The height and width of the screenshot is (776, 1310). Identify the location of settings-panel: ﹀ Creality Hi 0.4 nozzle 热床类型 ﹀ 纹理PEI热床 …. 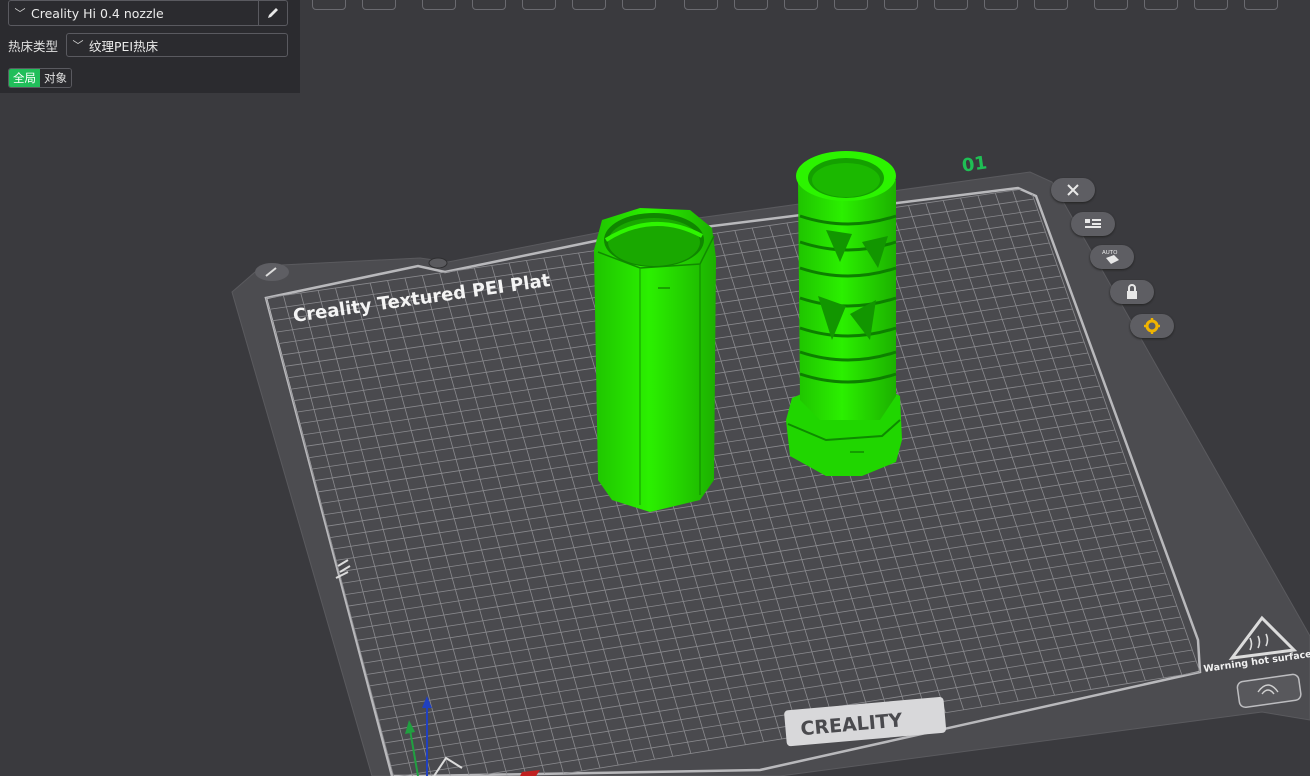
(150, 46).